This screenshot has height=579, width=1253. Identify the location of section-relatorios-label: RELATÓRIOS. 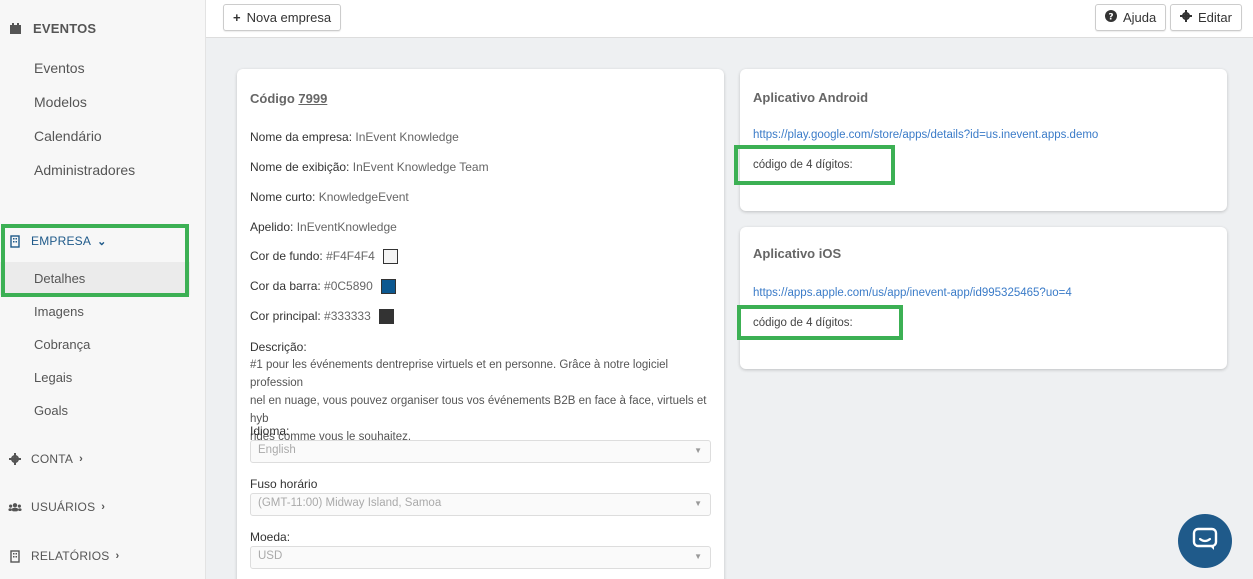
(70, 556).